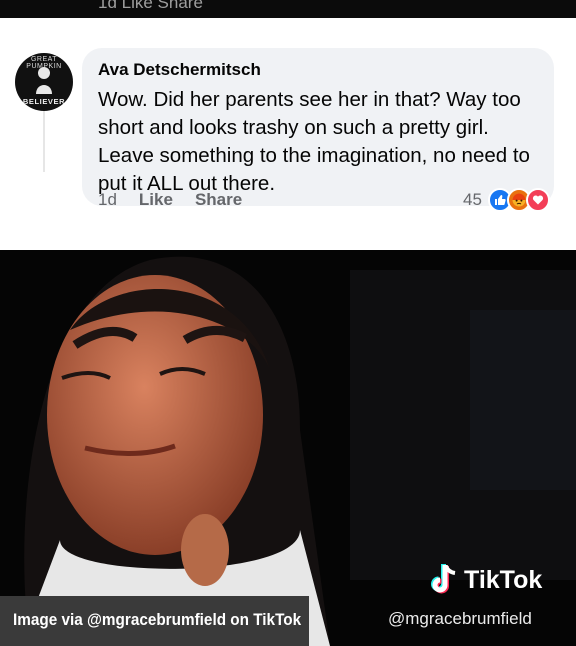 The width and height of the screenshot is (576, 646). What do you see at coordinates (107, 200) in the screenshot?
I see `comment-timestamp: 1d` at bounding box center [107, 200].